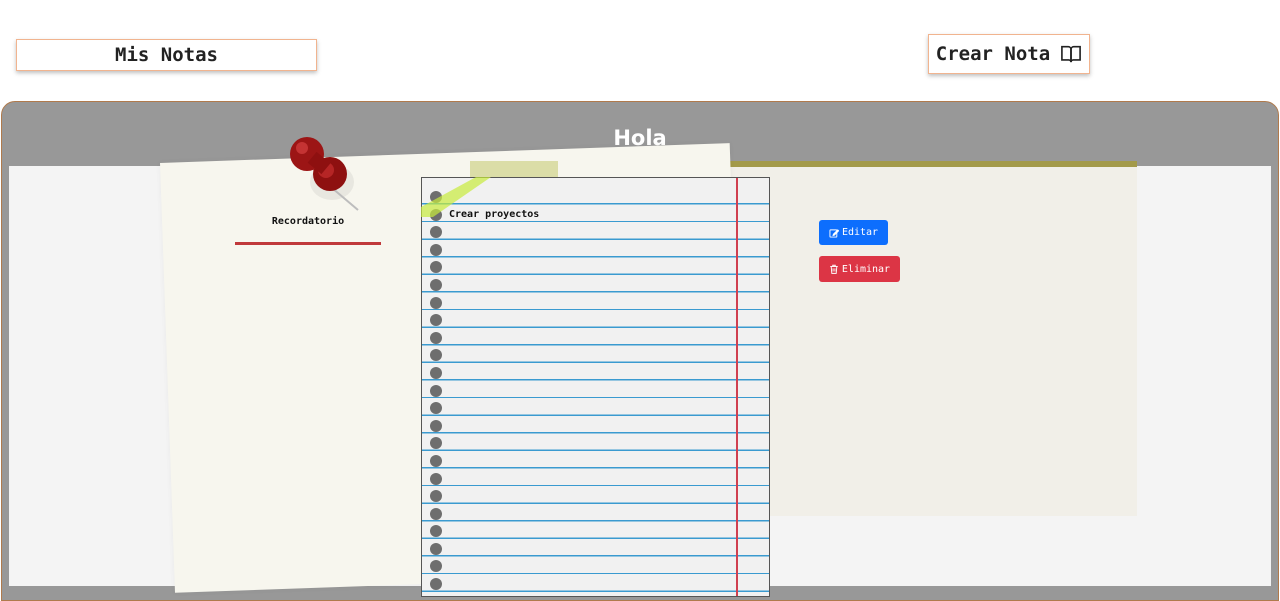  What do you see at coordinates (834, 269) in the screenshot?
I see `trash-icon` at bounding box center [834, 269].